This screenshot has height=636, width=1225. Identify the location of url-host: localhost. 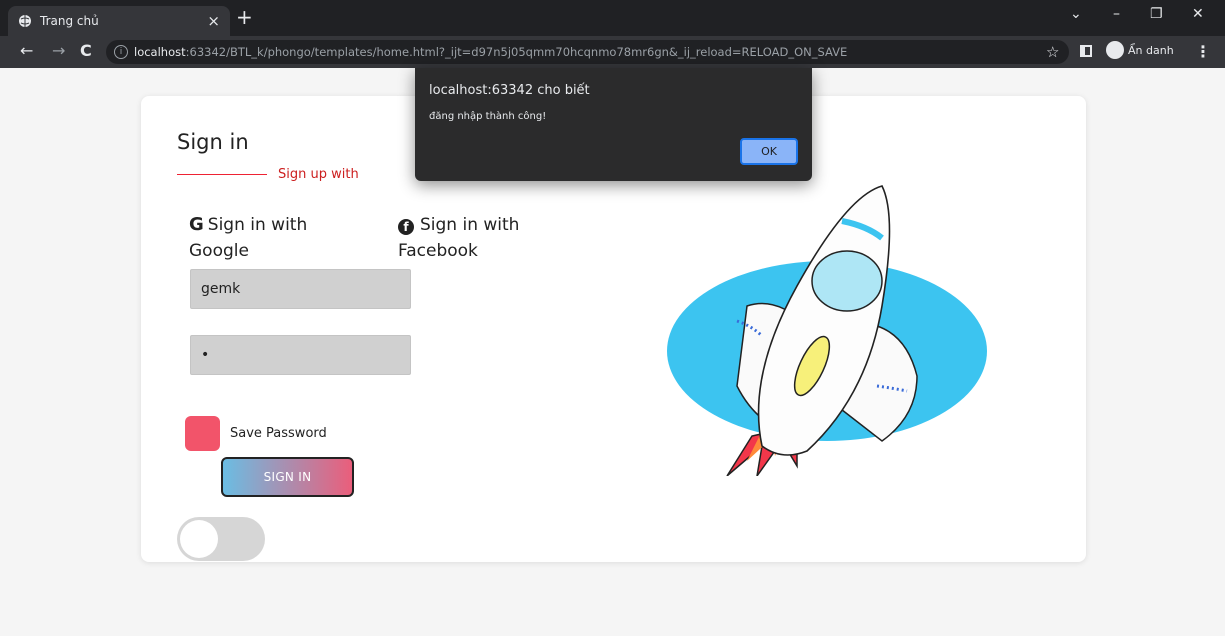
(160, 52).